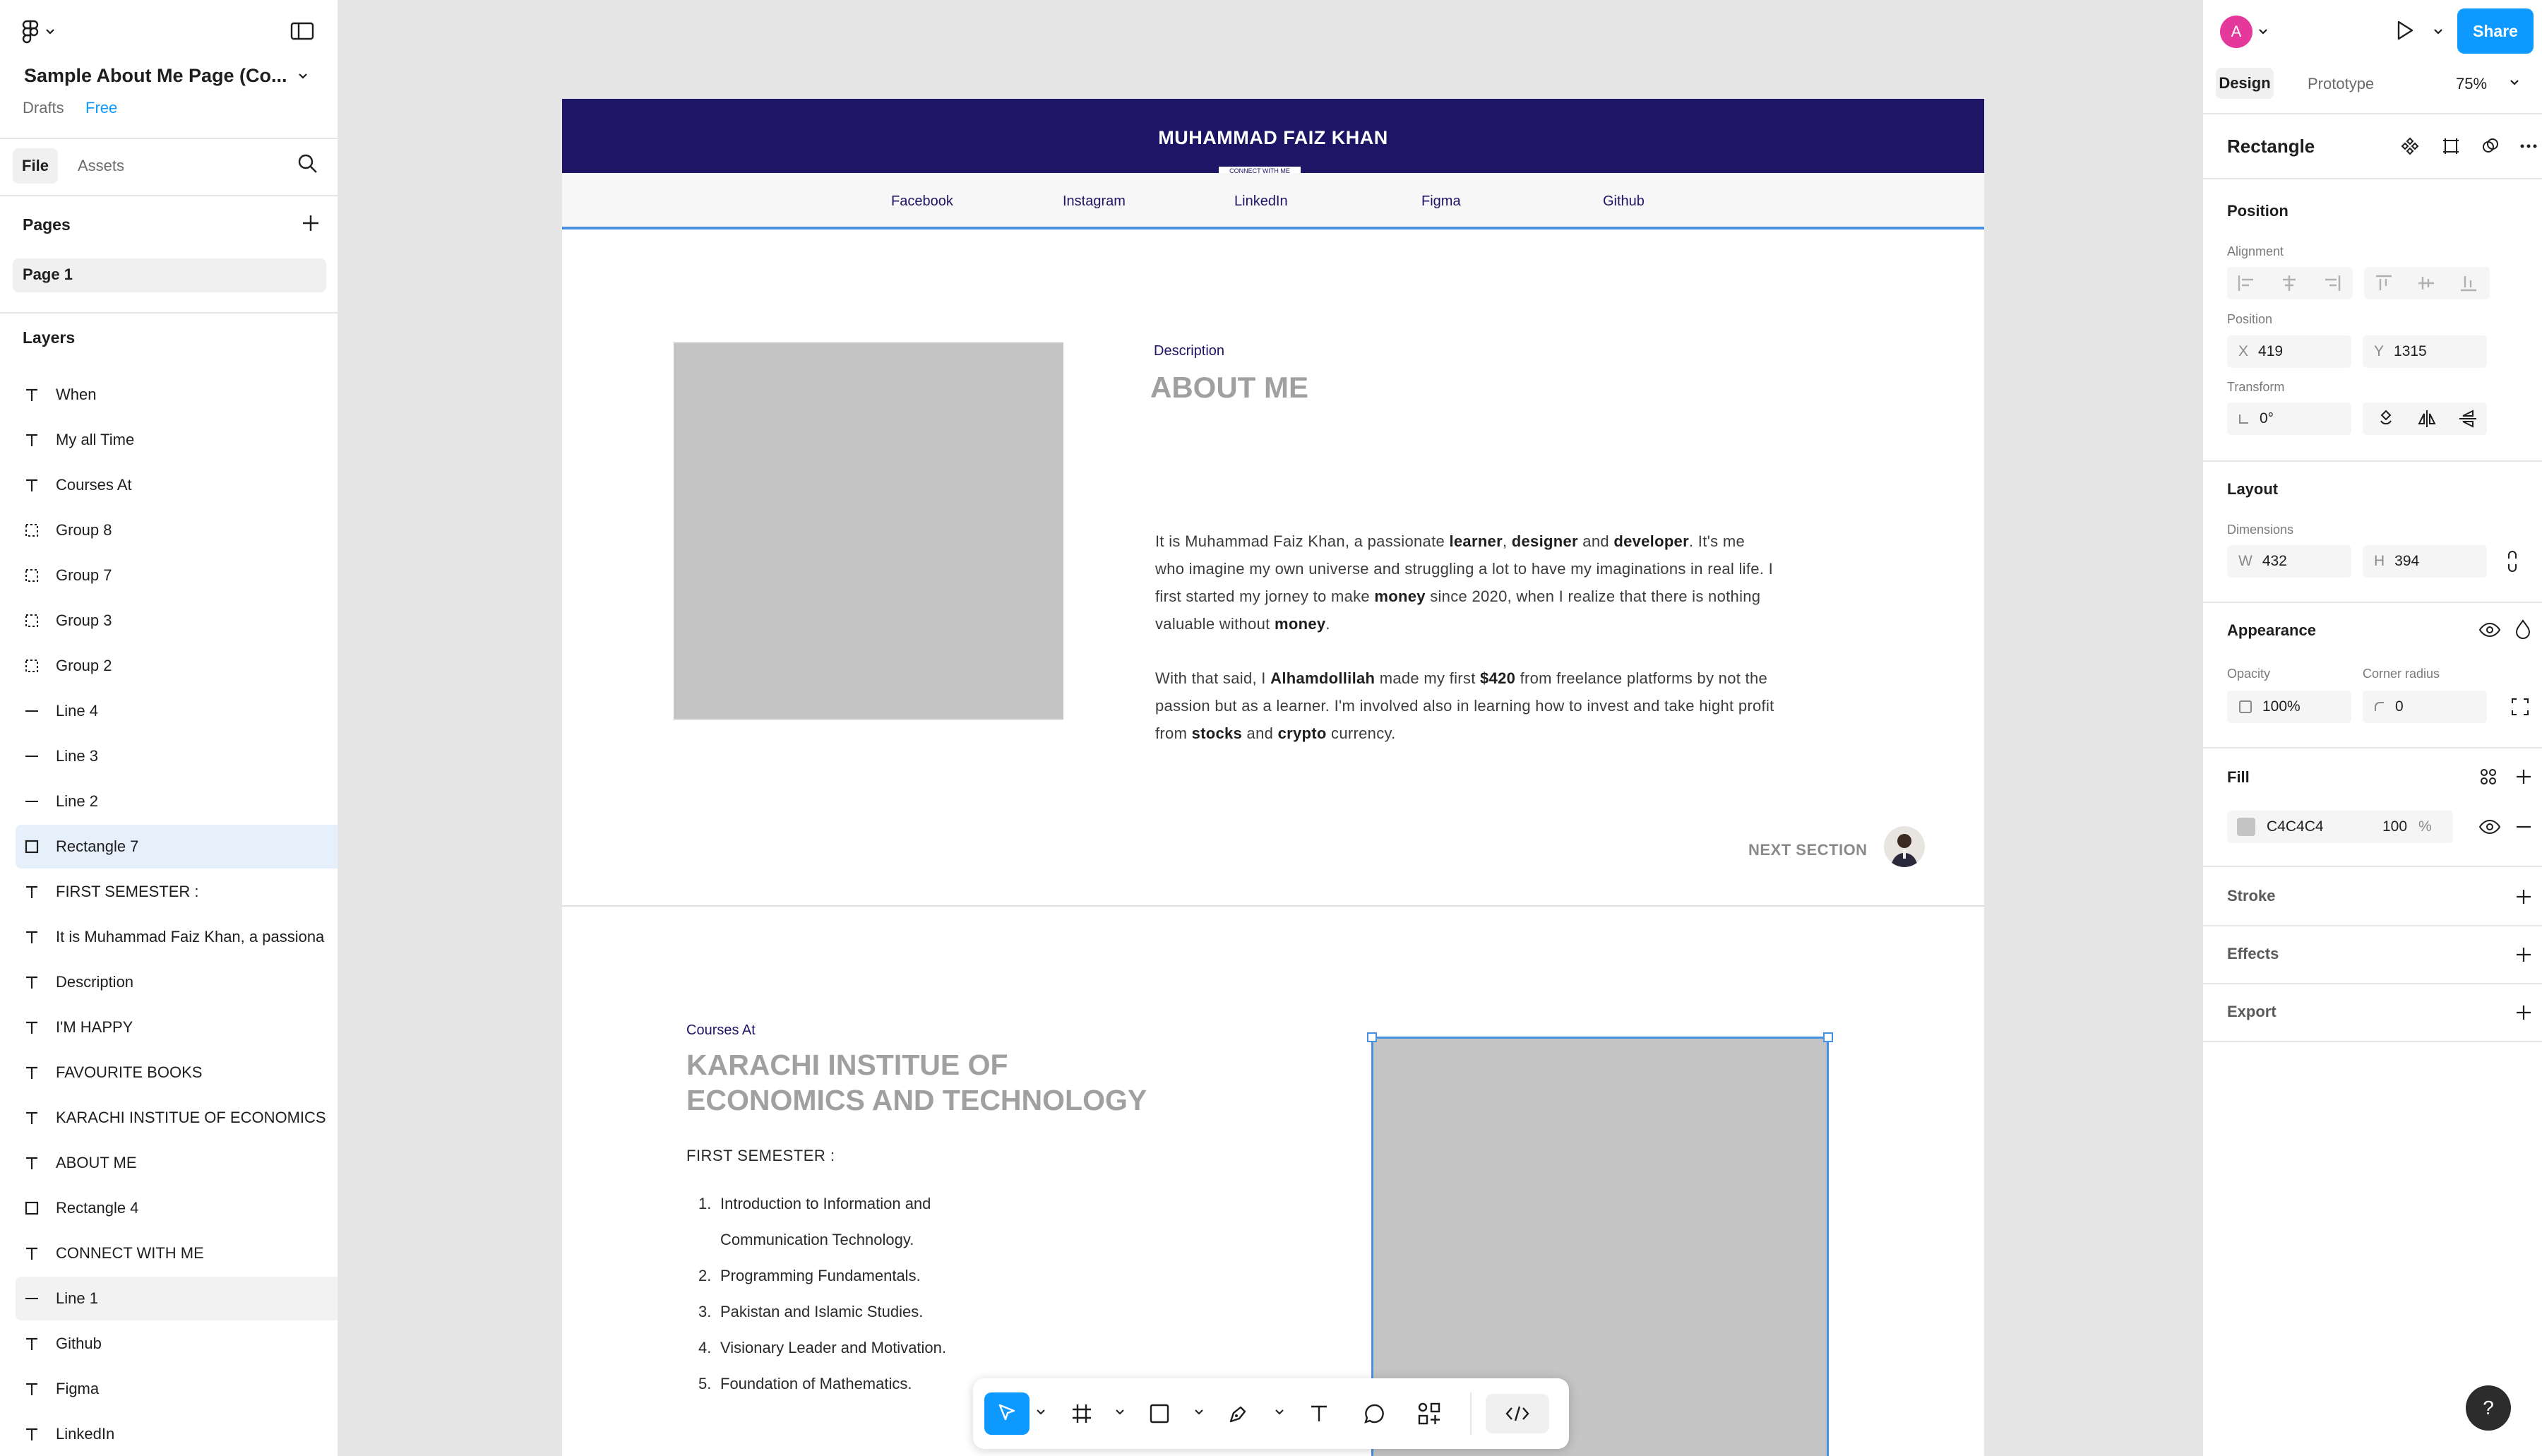 This screenshot has width=2542, height=1456. I want to click on layer-item: My all Time, so click(169, 440).